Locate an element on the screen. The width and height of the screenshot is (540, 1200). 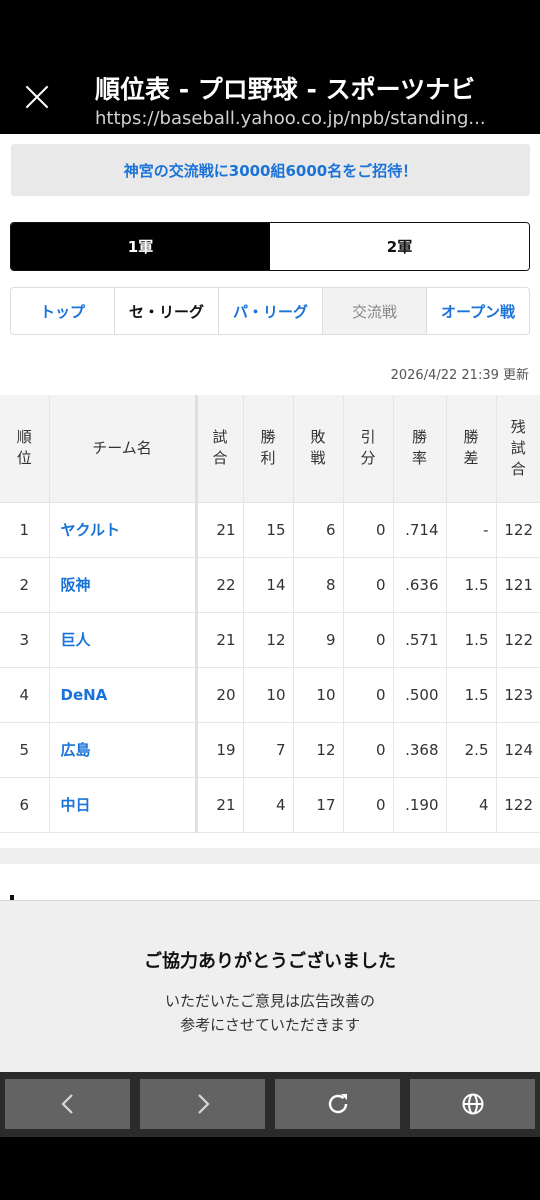
team-link: DeNA is located at coordinates (123, 695).